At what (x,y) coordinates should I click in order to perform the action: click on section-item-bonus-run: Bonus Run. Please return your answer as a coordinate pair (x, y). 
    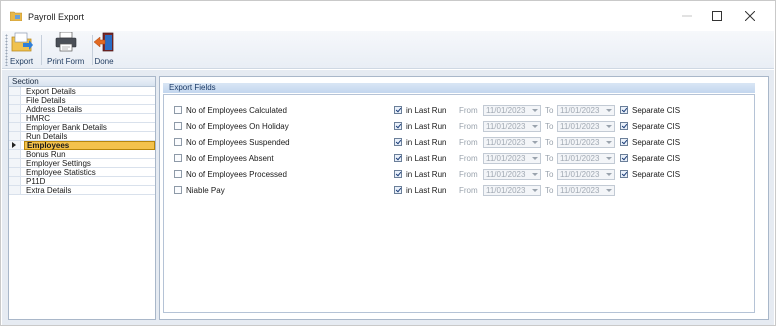
    Looking at the image, I should click on (82, 154).